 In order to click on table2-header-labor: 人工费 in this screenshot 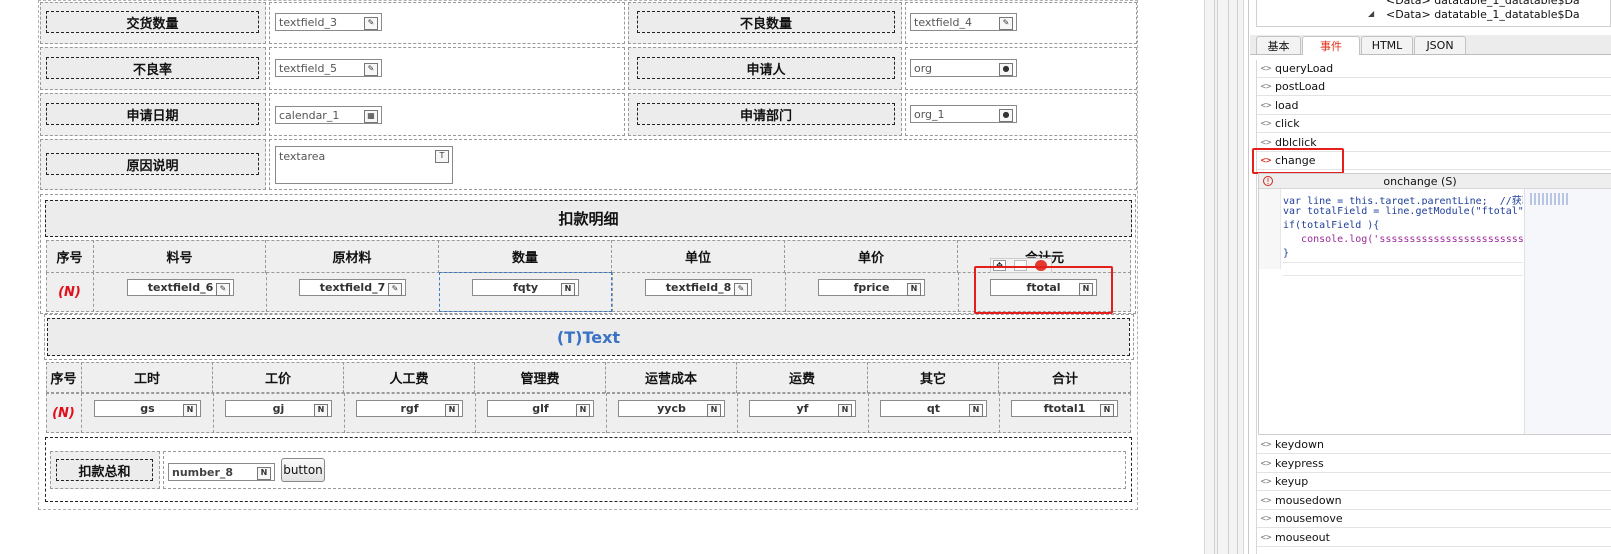, I will do `click(409, 377)`.